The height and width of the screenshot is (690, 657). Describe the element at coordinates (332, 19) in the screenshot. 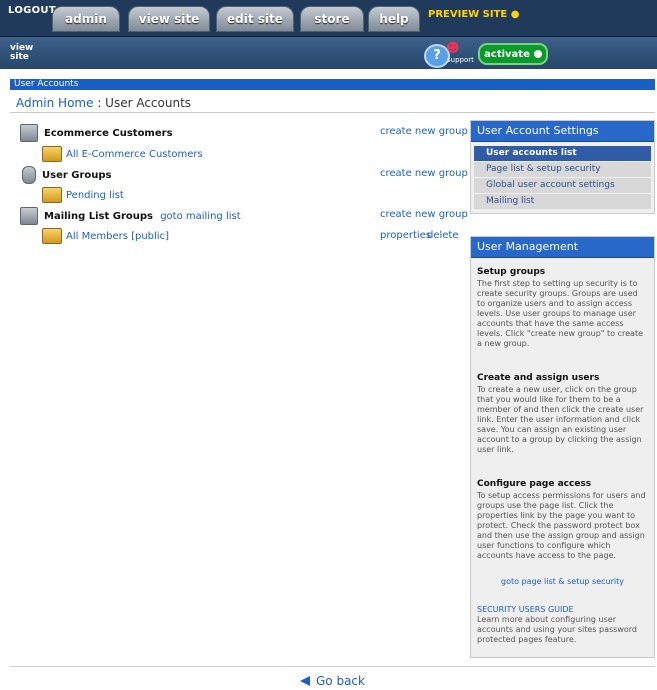

I see `tab-store: store` at that location.